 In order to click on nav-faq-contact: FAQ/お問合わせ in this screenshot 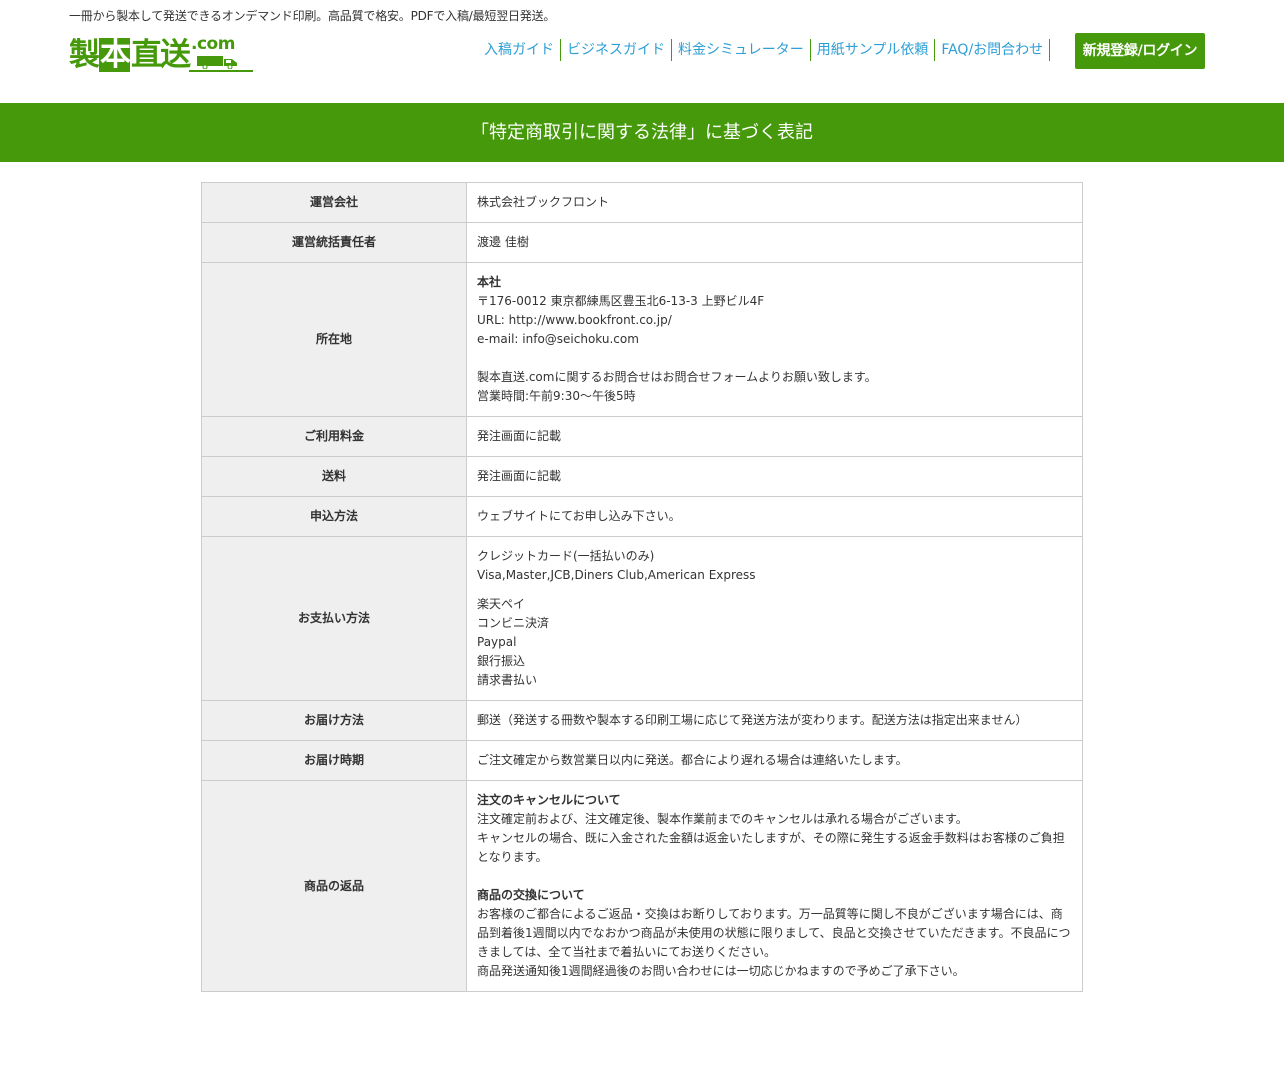, I will do `click(993, 50)`.